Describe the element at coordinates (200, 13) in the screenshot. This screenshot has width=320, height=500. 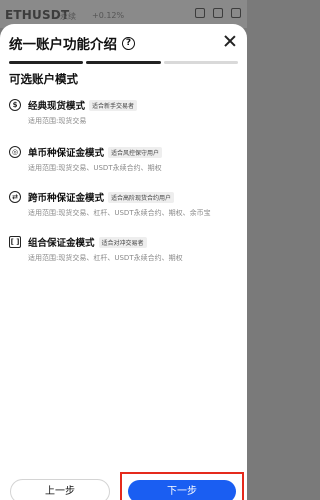
I see `chart-icon` at that location.